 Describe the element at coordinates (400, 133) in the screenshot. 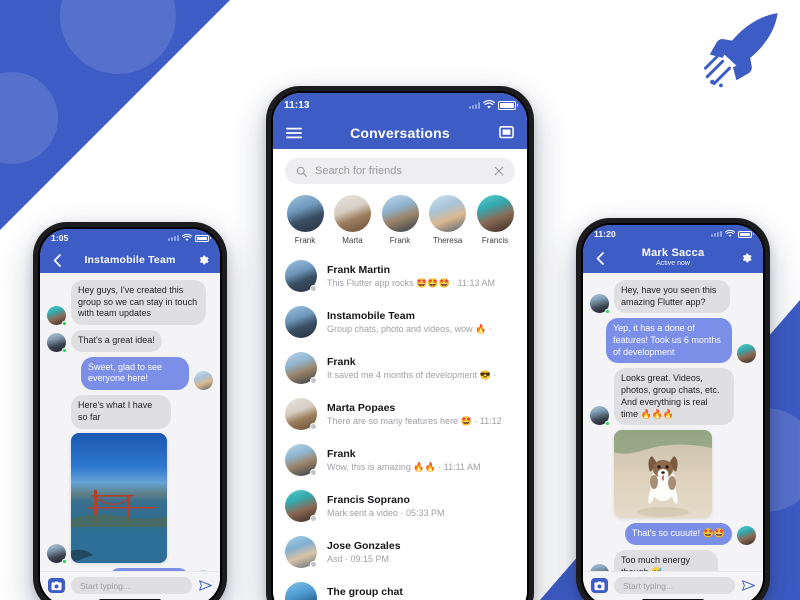

I see `app-bar-center: Conversations` at that location.